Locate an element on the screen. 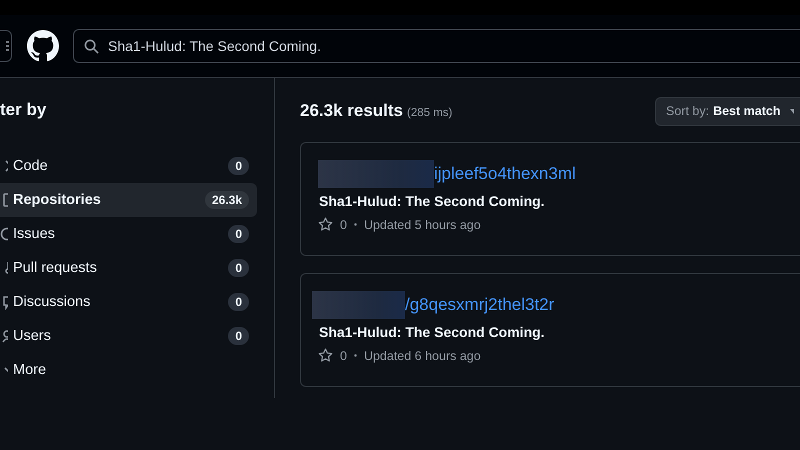 The width and height of the screenshot is (800, 450). filter-item: More is located at coordinates (128, 370).